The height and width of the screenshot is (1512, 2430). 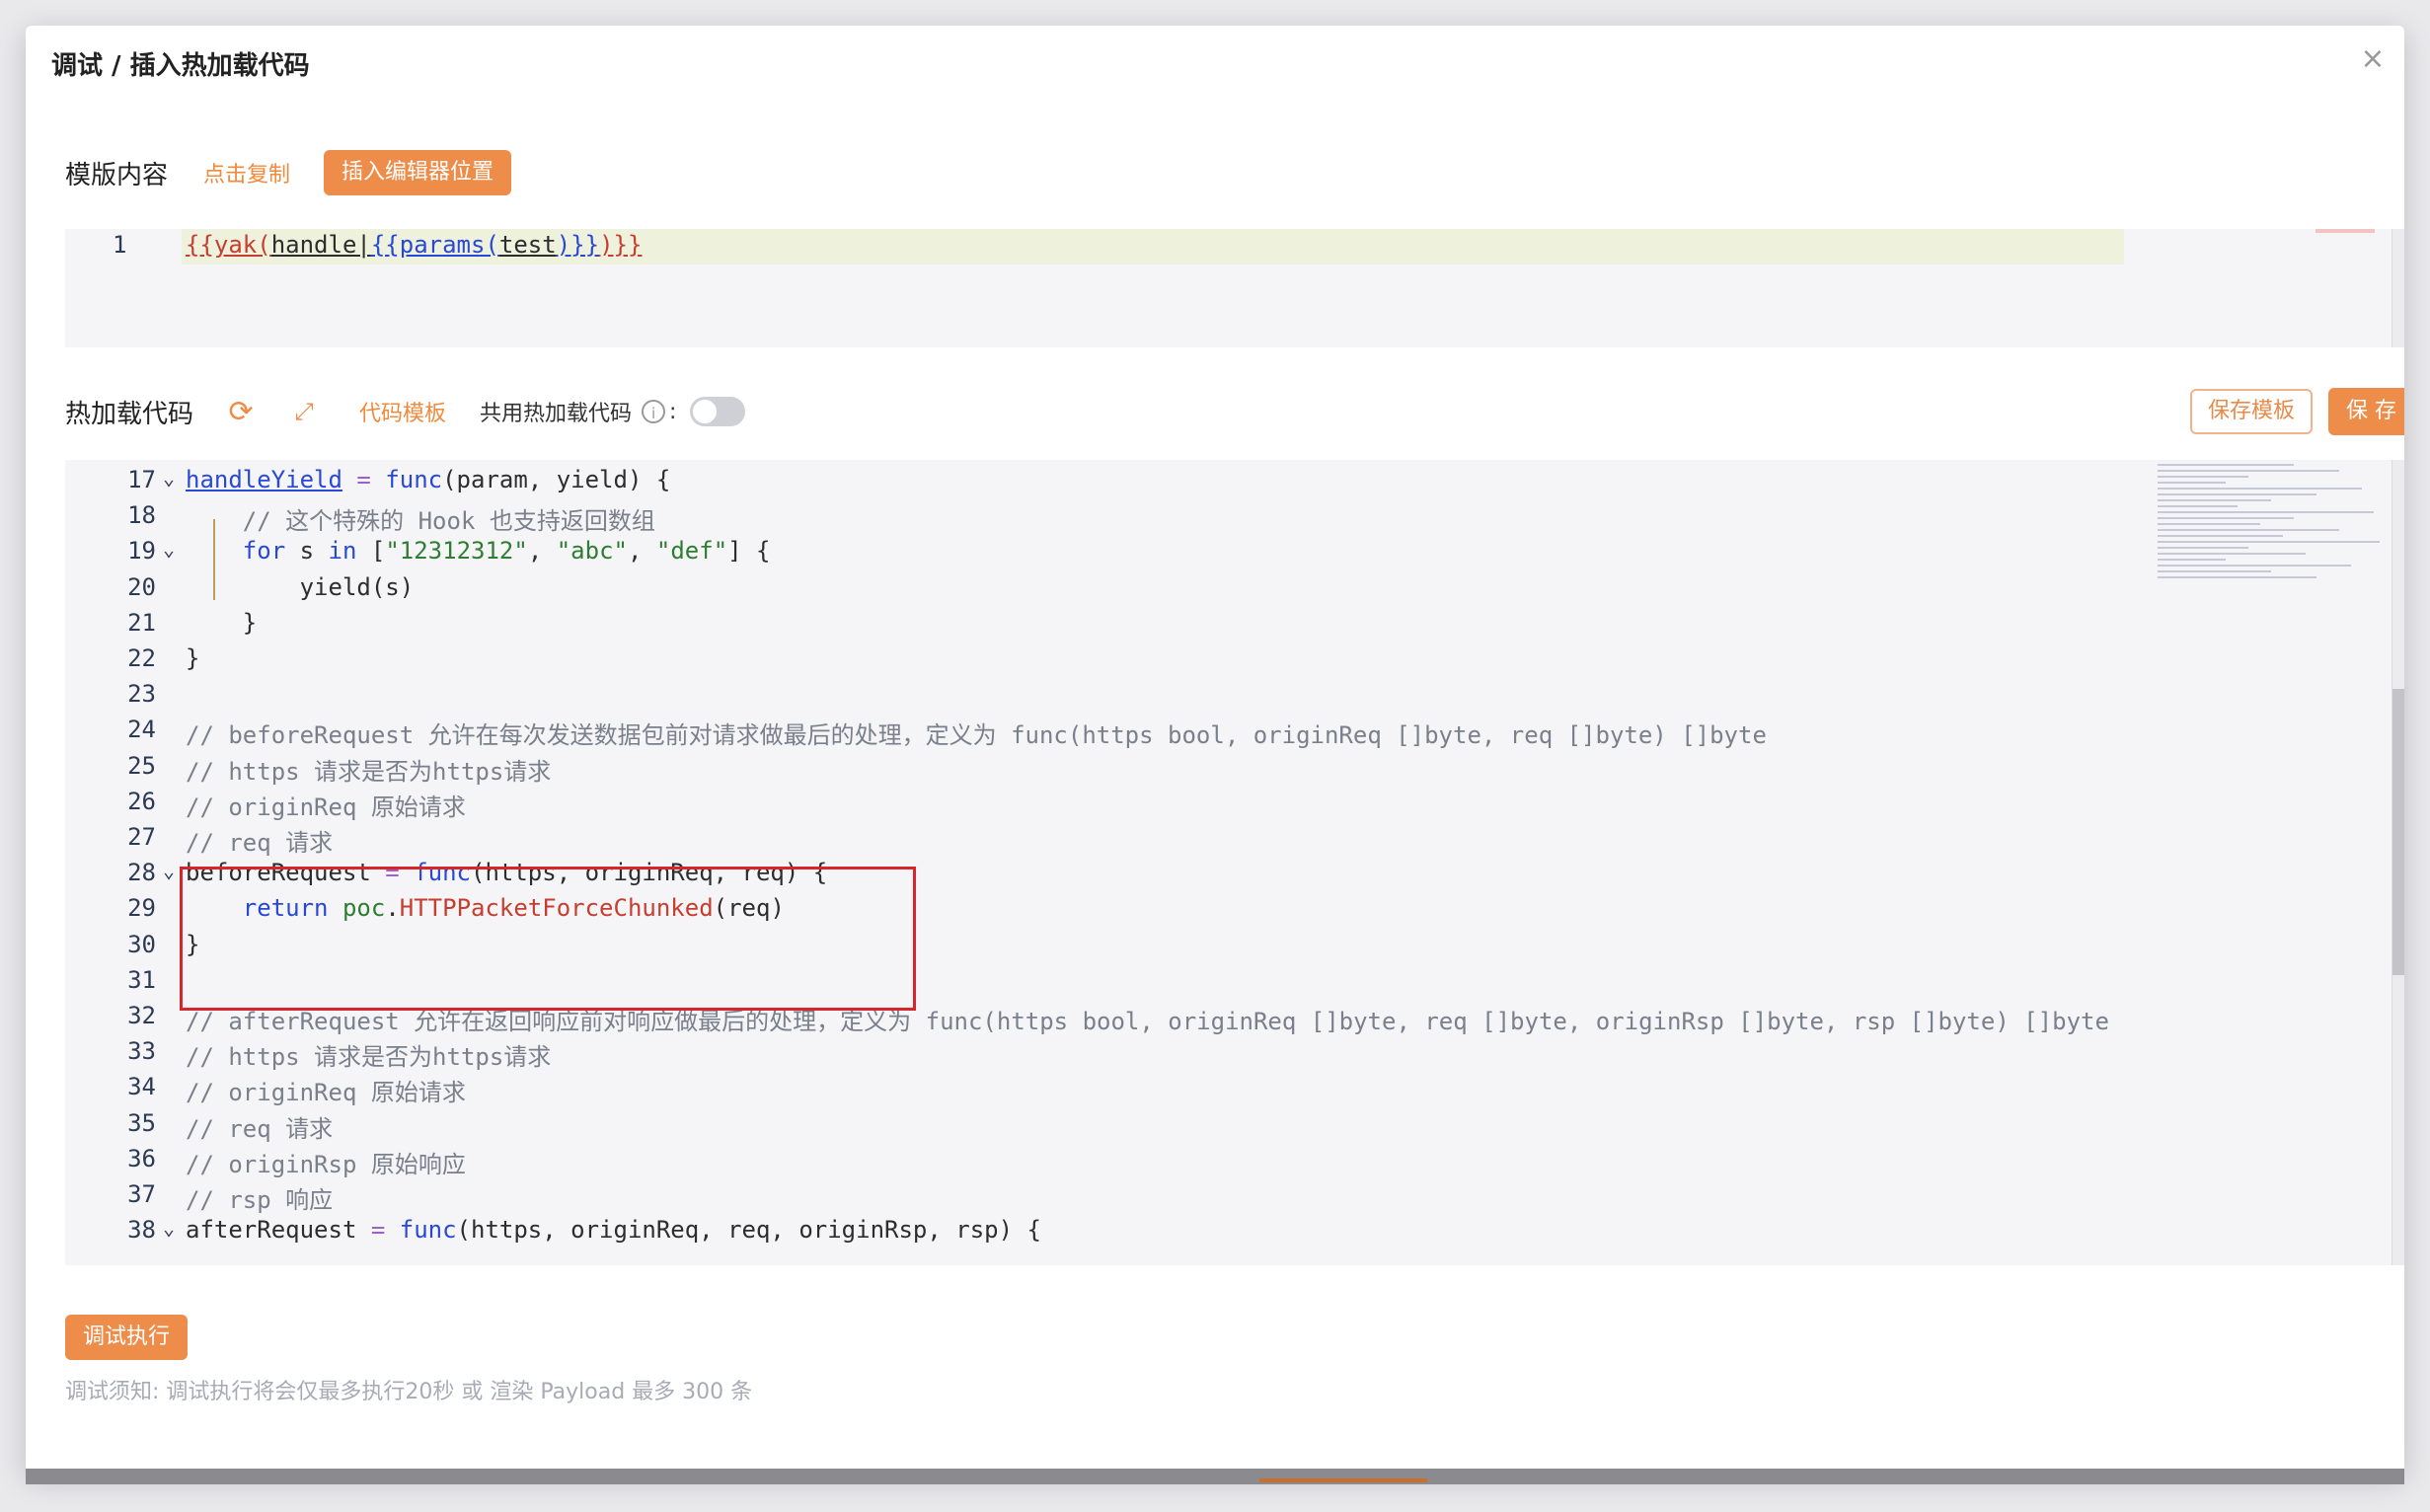 What do you see at coordinates (2366, 412) in the screenshot?
I see `save-button: 保 存` at bounding box center [2366, 412].